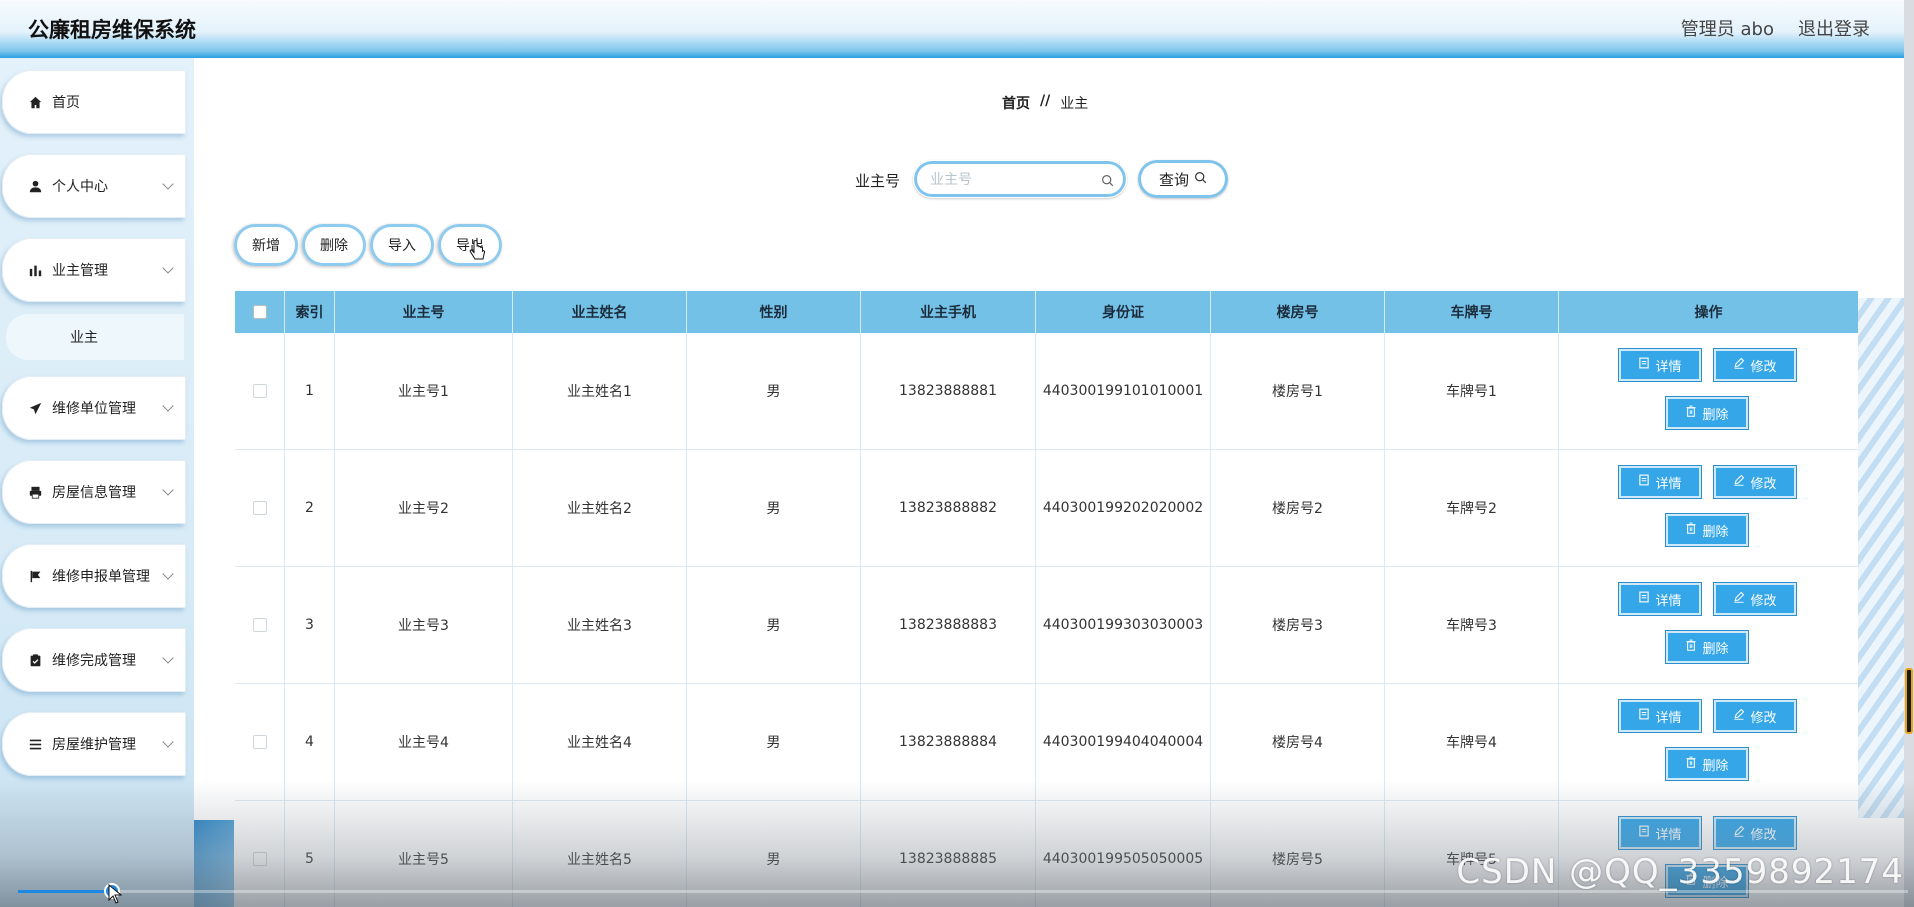 Image resolution: width=1914 pixels, height=907 pixels. What do you see at coordinates (334, 245) in the screenshot?
I see `batch-delete-button: 删除` at bounding box center [334, 245].